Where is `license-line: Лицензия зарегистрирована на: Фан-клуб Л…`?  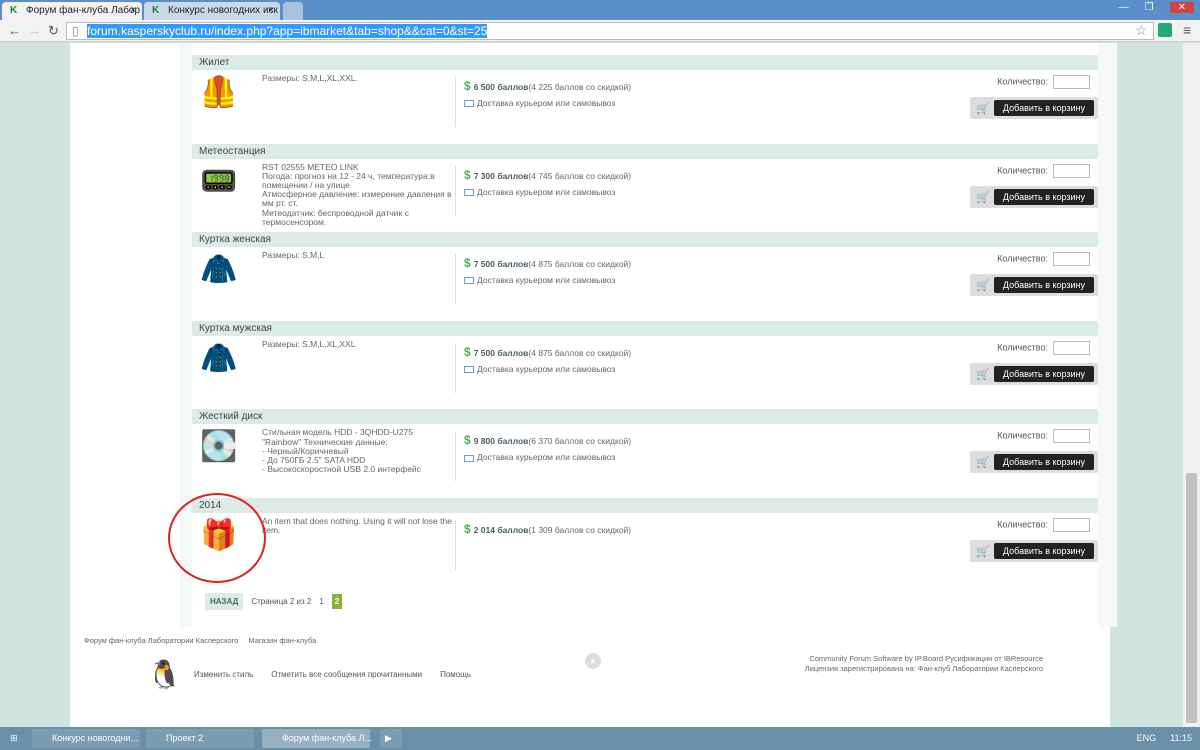 license-line: Лицензия зарегистрирована на: Фан-клуб Л… is located at coordinates (923, 668).